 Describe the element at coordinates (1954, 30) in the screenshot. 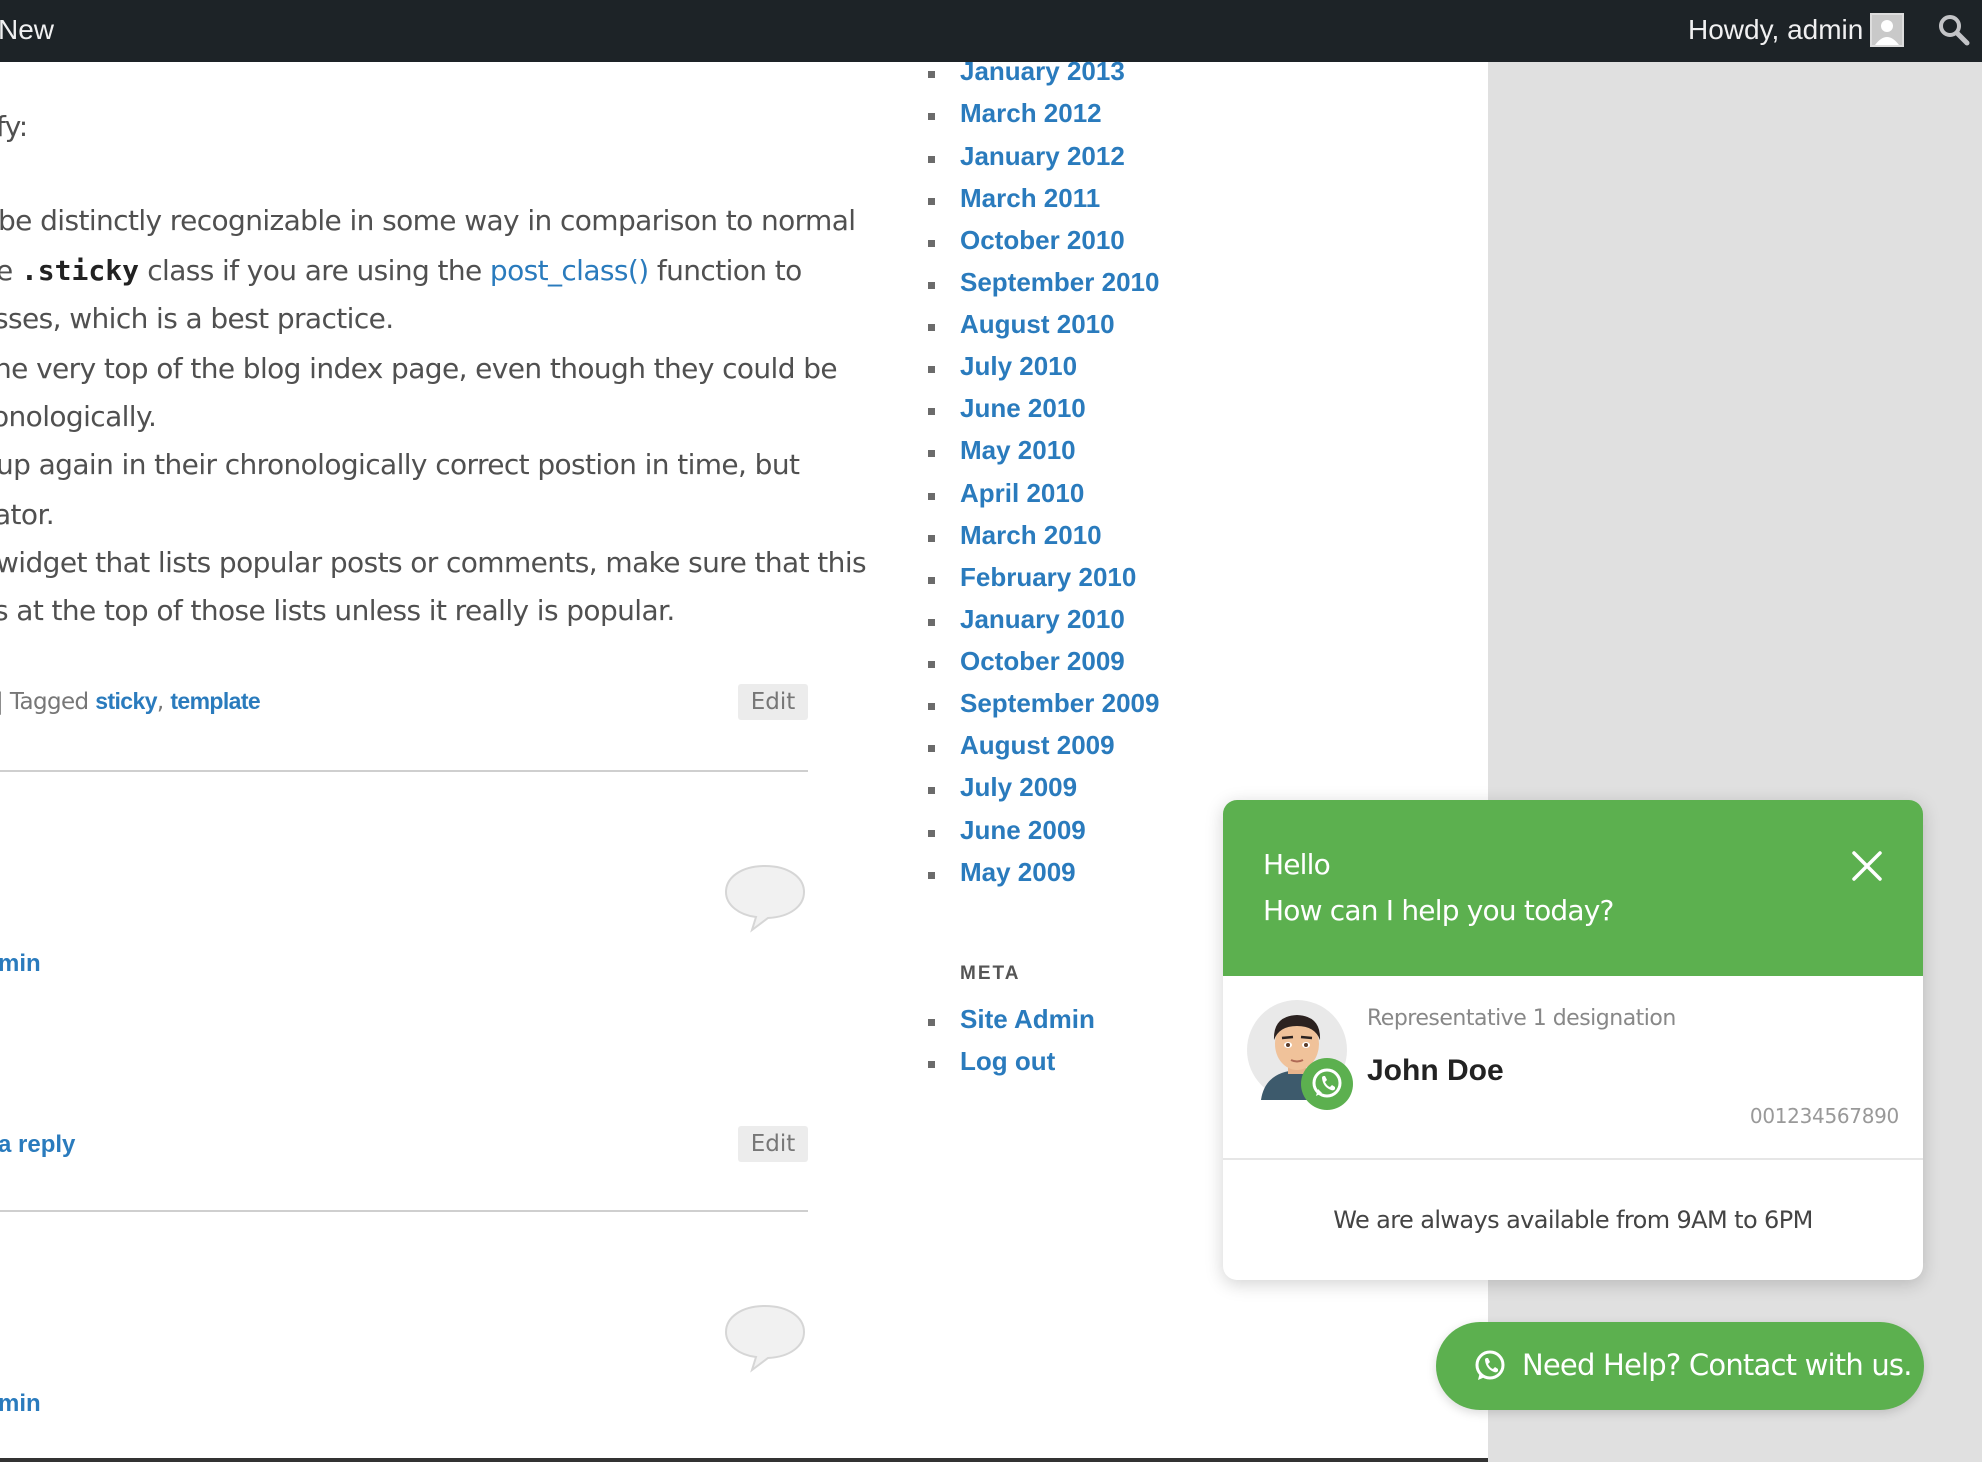

I see `search-icon` at that location.